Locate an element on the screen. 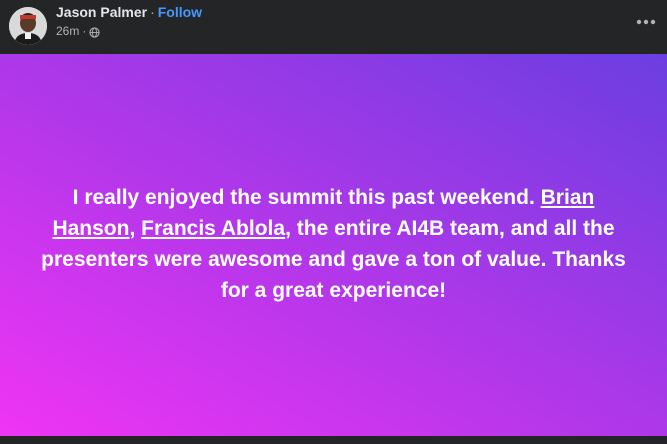  author-name: Jason Palmer is located at coordinates (101, 12).